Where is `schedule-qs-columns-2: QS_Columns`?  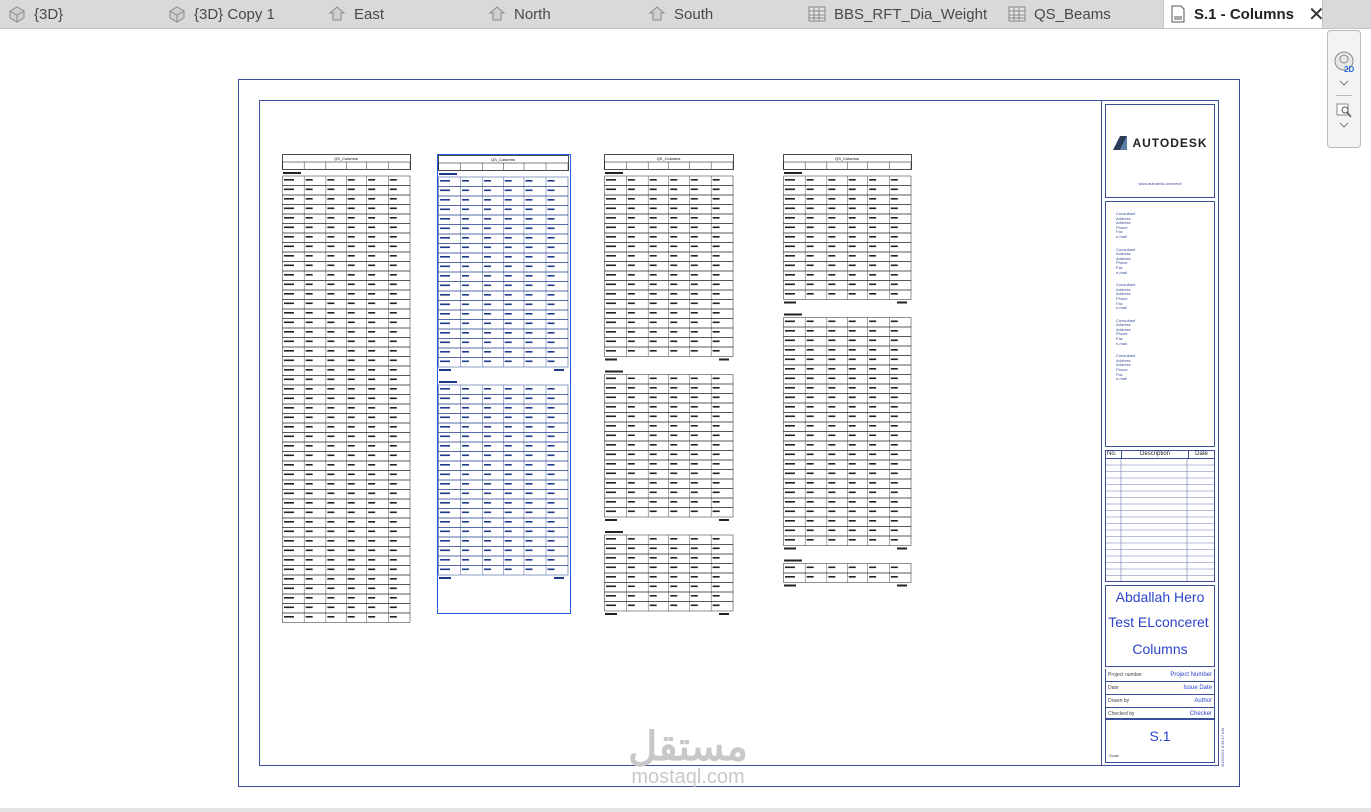
schedule-qs-columns-2: QS_Columns is located at coordinates (504, 384).